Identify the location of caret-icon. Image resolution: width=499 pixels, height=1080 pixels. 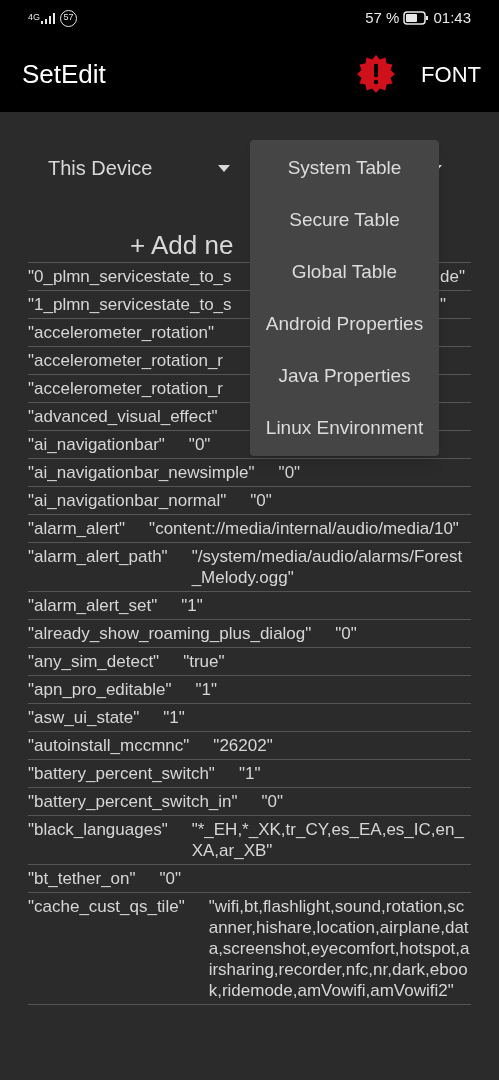
(224, 168).